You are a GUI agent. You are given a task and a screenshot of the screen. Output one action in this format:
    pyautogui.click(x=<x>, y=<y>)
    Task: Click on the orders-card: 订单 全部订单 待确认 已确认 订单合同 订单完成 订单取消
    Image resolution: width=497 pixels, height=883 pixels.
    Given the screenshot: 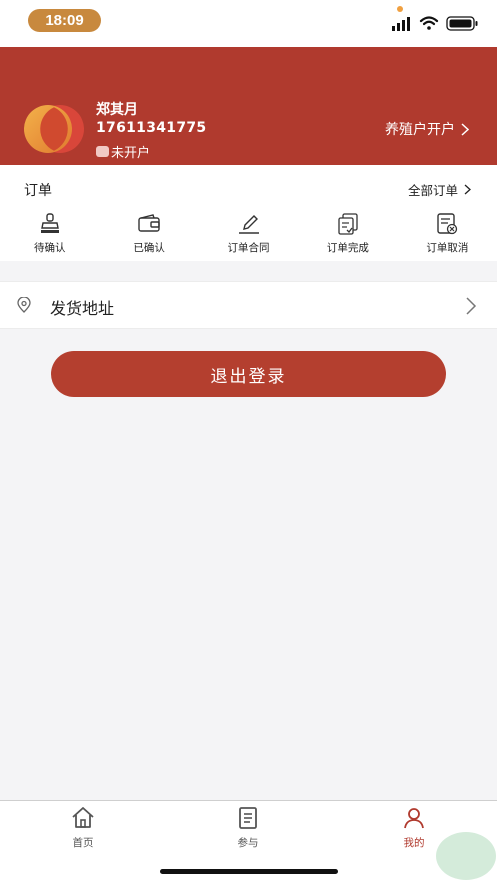 What is the action you would take?
    pyautogui.click(x=248, y=213)
    